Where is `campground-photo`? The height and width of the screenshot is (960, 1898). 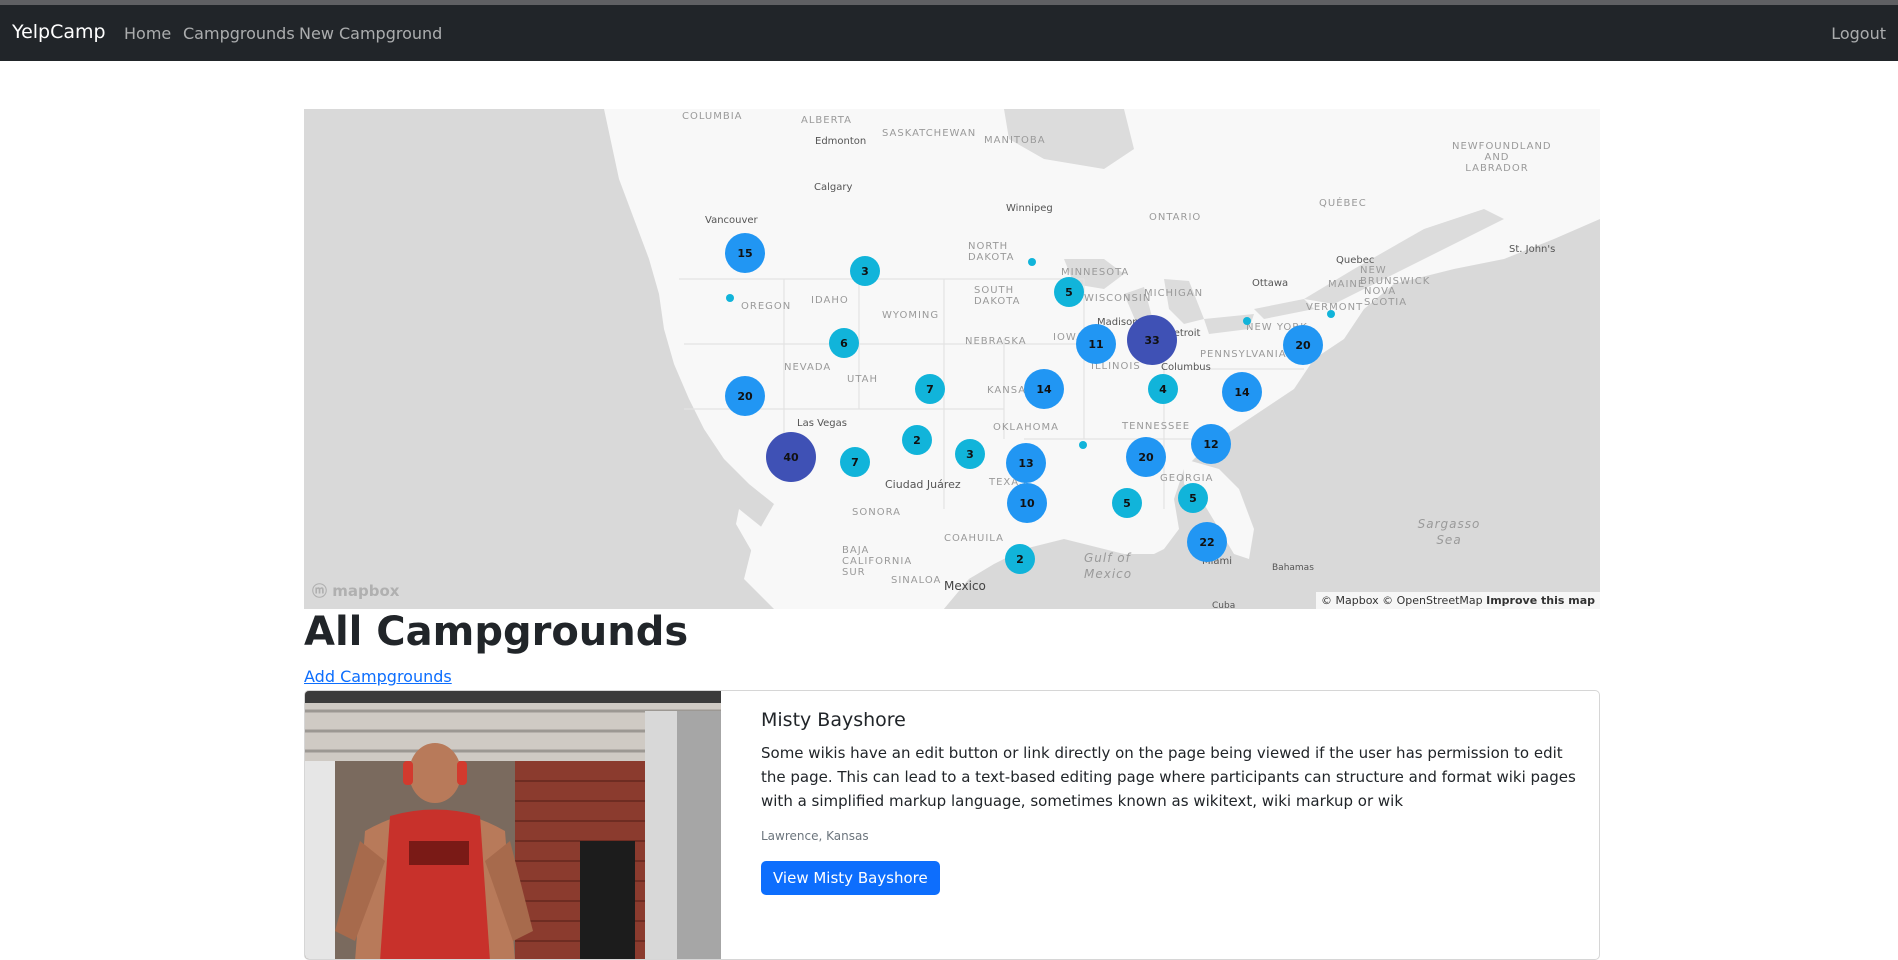
campground-photo is located at coordinates (513, 825).